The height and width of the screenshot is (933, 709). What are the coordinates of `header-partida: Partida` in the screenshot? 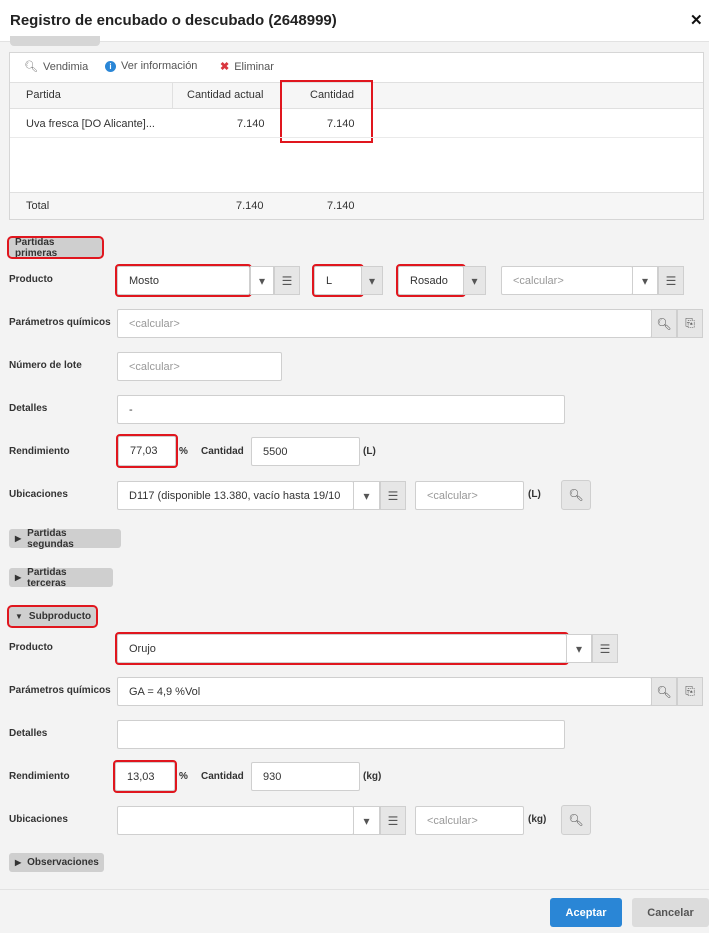 It's located at (43, 95).